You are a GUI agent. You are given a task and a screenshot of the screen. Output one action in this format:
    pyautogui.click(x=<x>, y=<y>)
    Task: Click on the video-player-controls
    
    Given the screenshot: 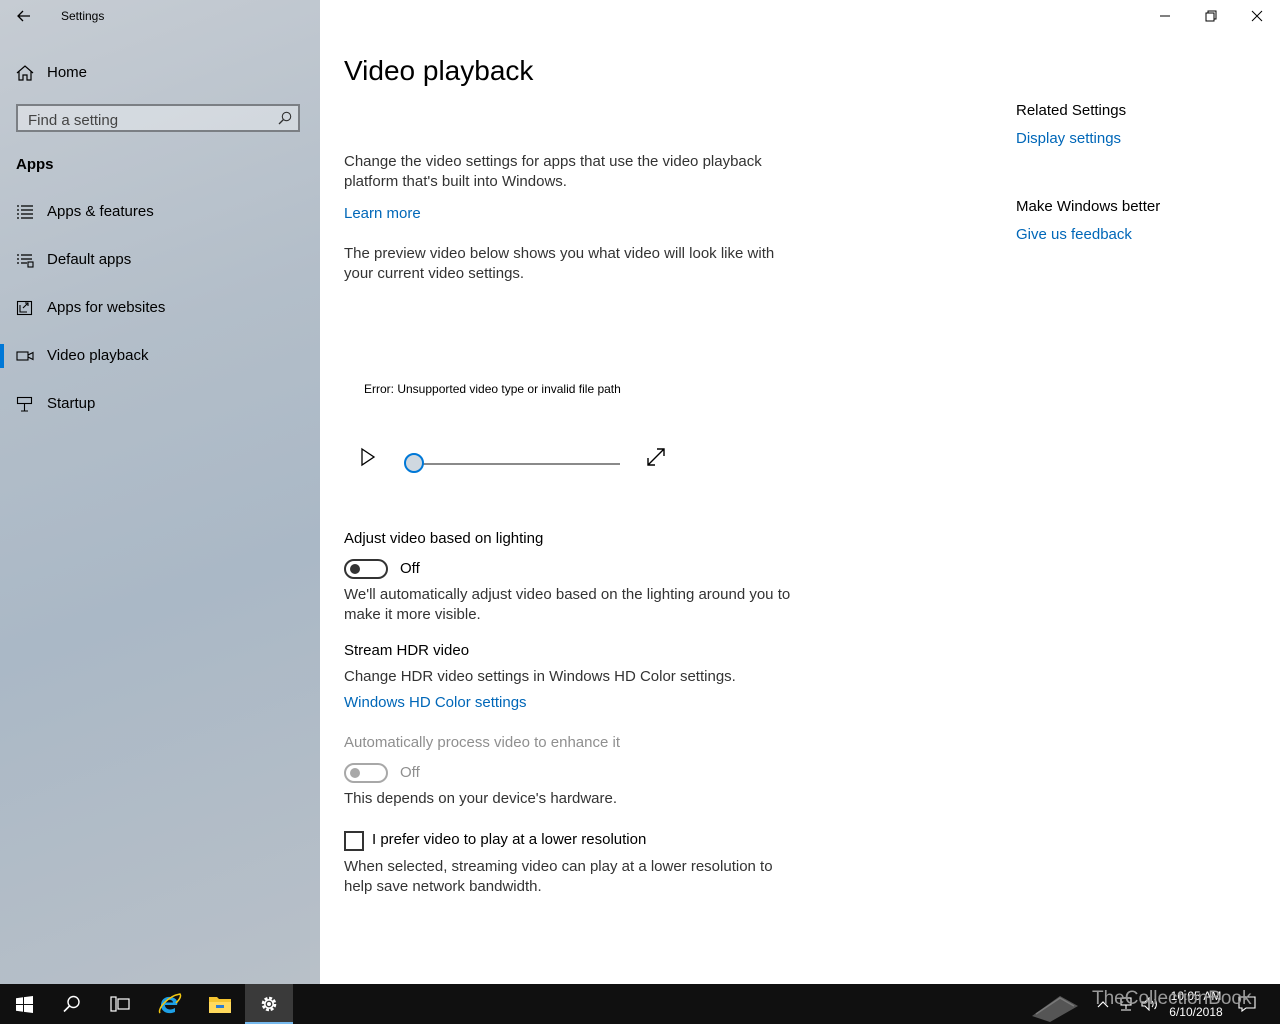 What is the action you would take?
    pyautogui.click(x=514, y=460)
    